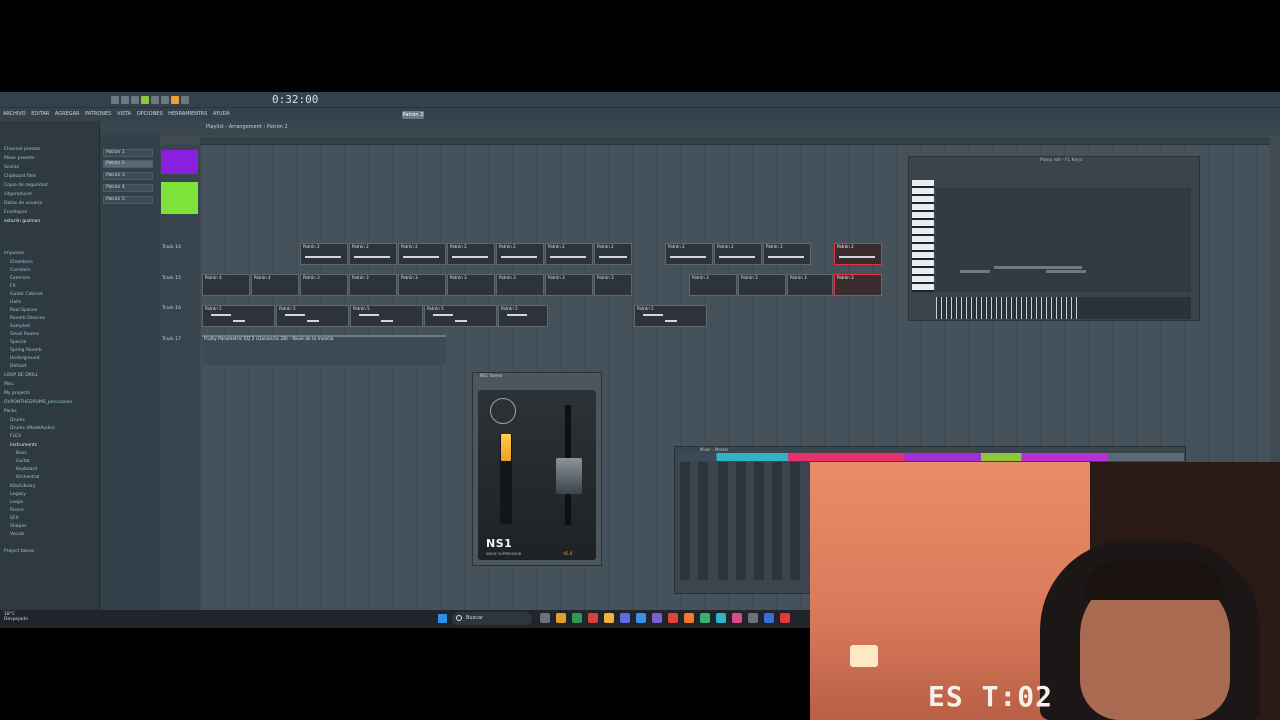 Image resolution: width=1280 pixels, height=720 pixels. What do you see at coordinates (858, 254) in the screenshot?
I see `pattern-clip-selected: Patrón 2` at bounding box center [858, 254].